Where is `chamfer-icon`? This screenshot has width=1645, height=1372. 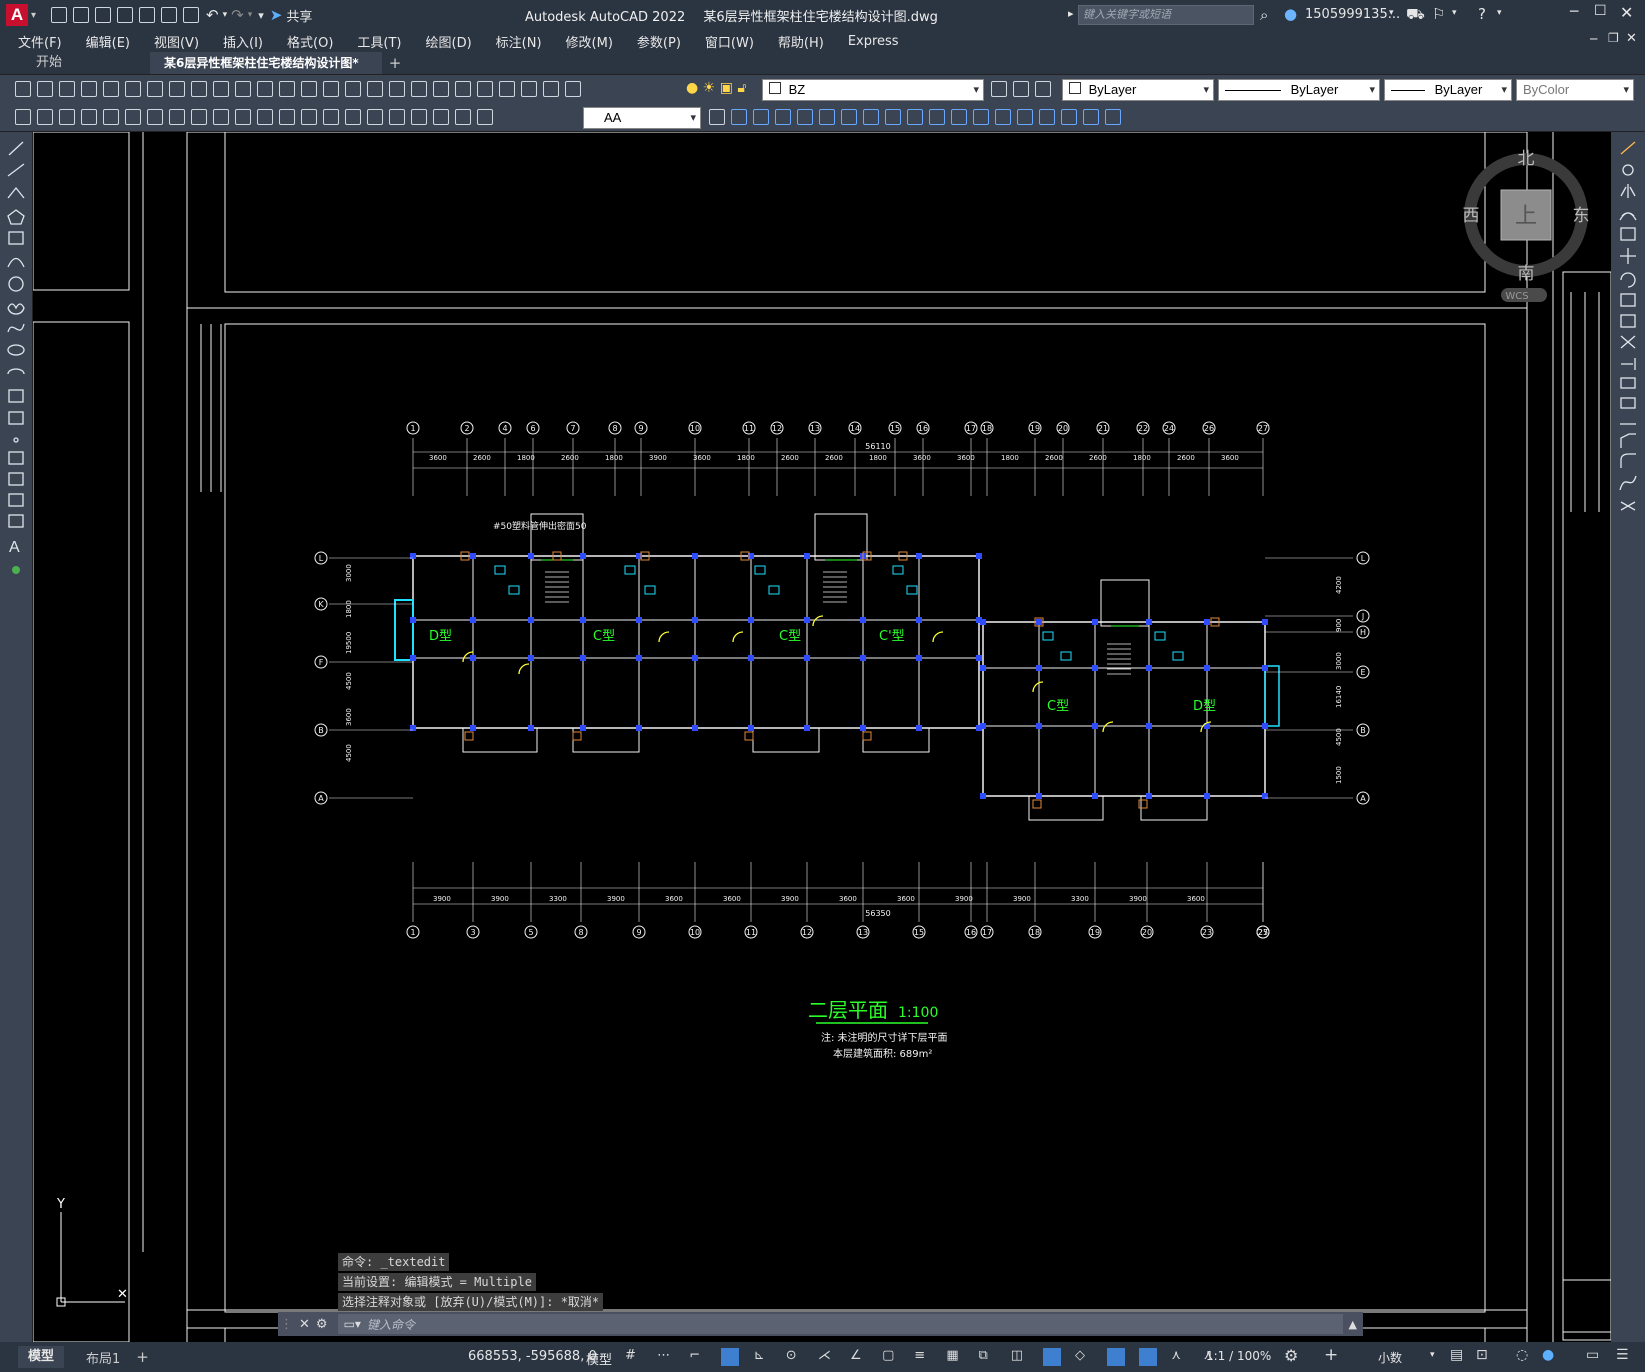 chamfer-icon is located at coordinates (1025, 117).